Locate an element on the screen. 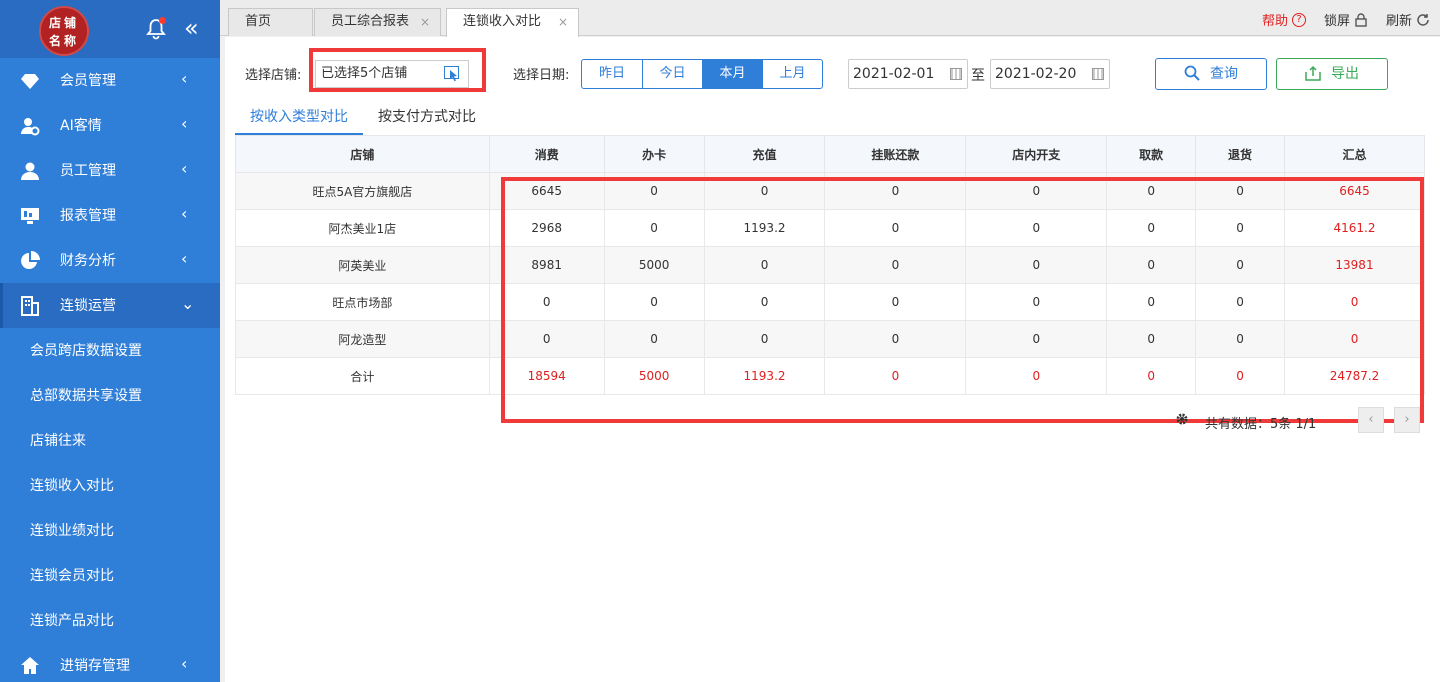 The height and width of the screenshot is (682, 1440). sidebar-item-chain: 连锁运营 ⌄ is located at coordinates (110, 305).